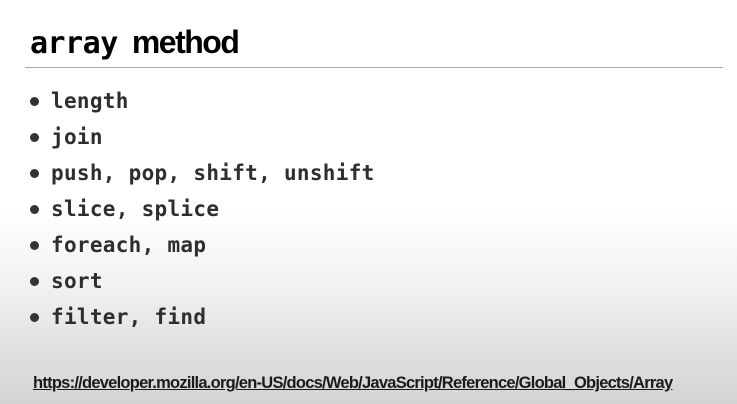 This screenshot has height=404, width=737. I want to click on list-item: sort, so click(201, 281).